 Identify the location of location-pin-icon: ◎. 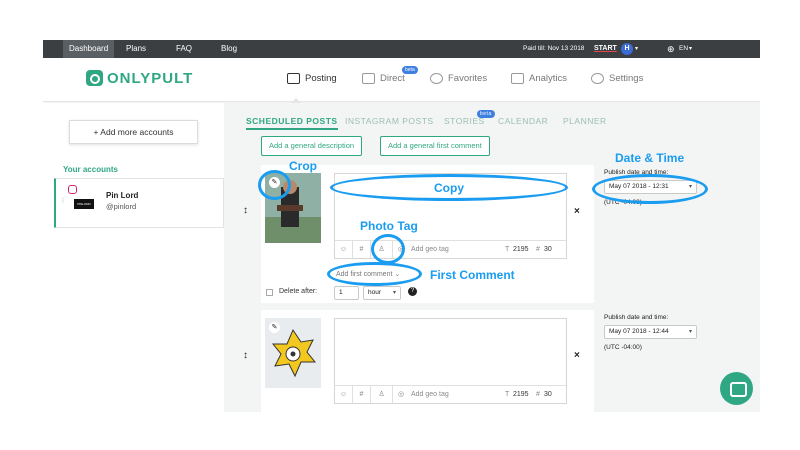
(401, 394).